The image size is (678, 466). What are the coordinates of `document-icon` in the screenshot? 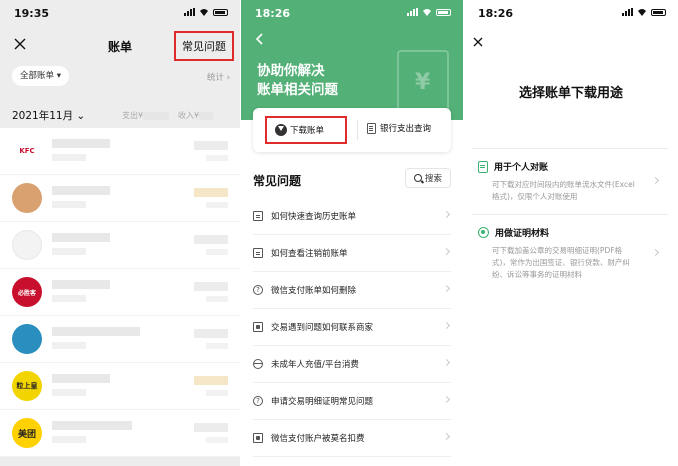 It's located at (258, 216).